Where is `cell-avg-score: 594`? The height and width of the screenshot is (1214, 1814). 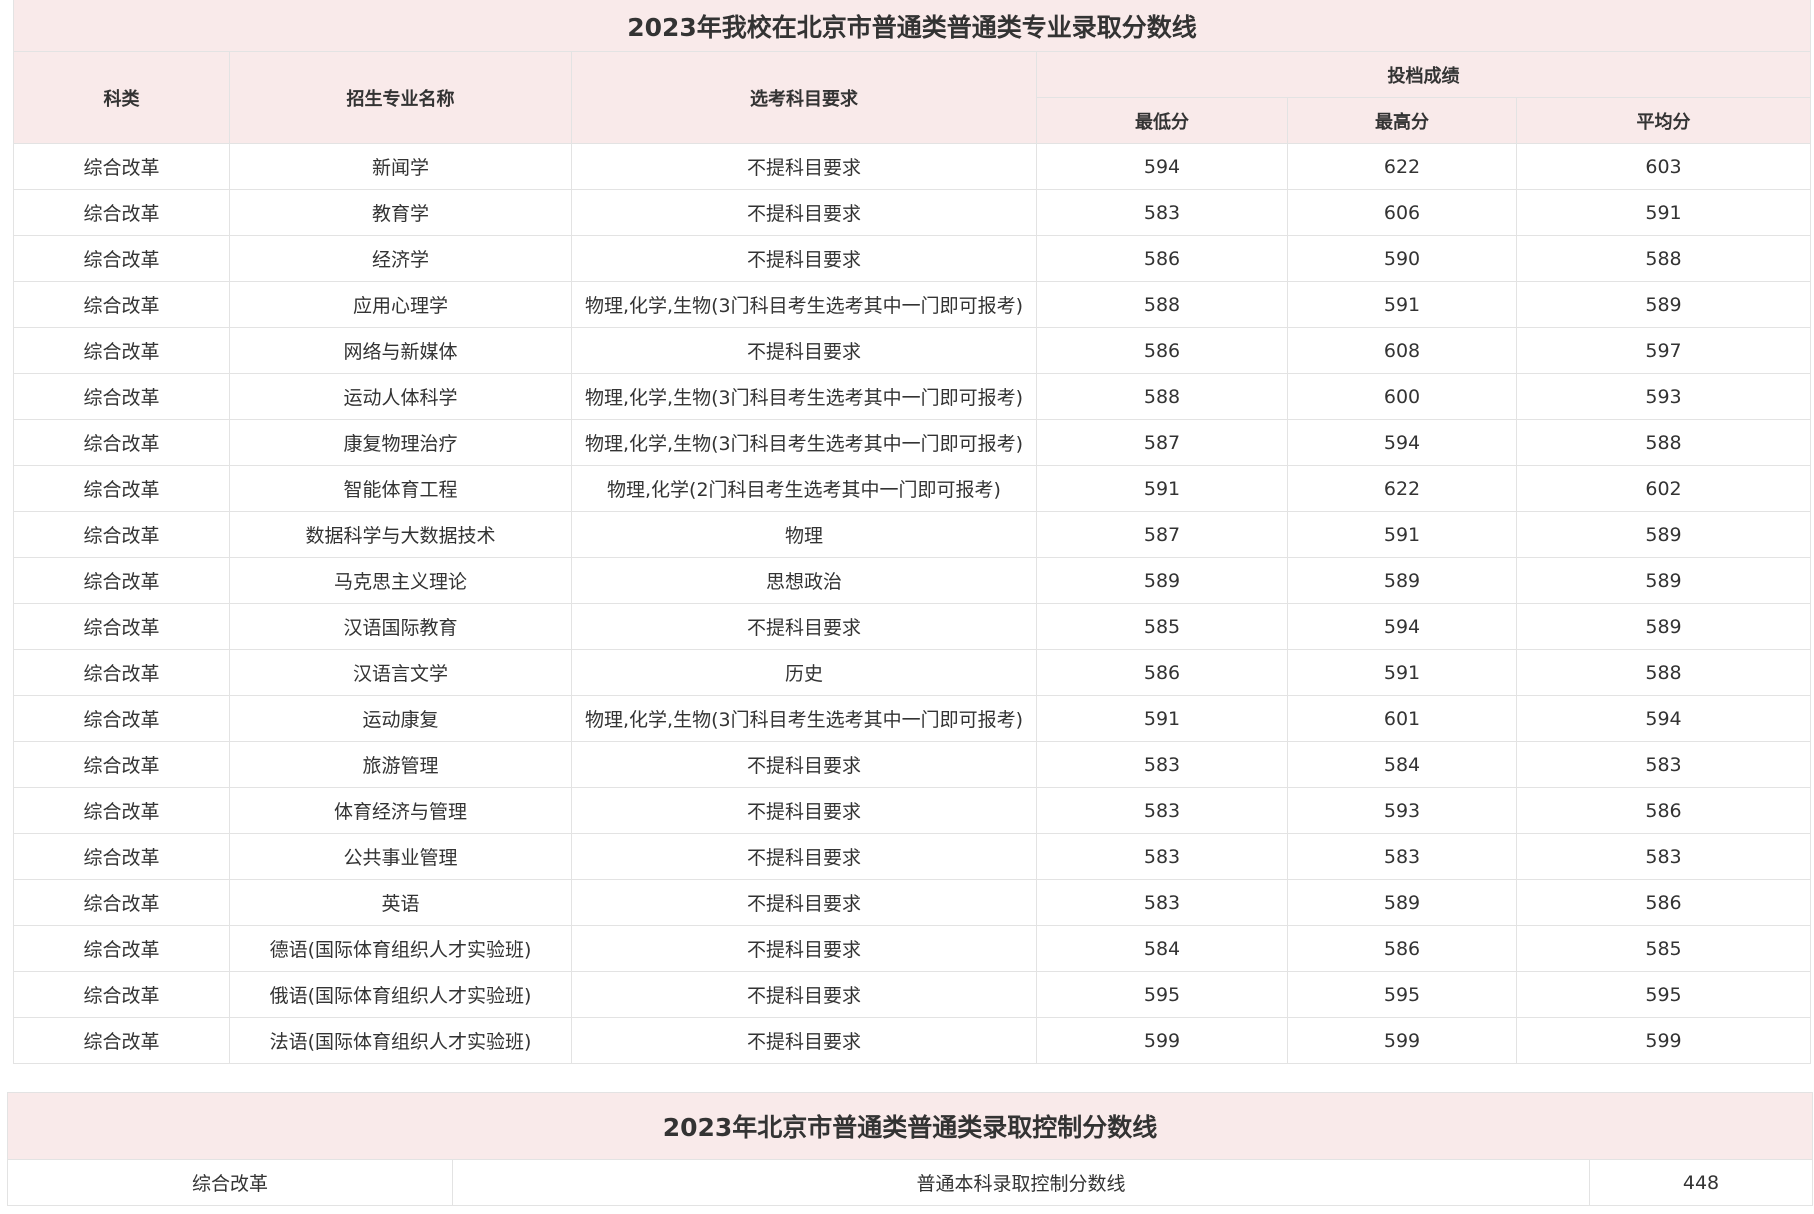 cell-avg-score: 594 is located at coordinates (1663, 718).